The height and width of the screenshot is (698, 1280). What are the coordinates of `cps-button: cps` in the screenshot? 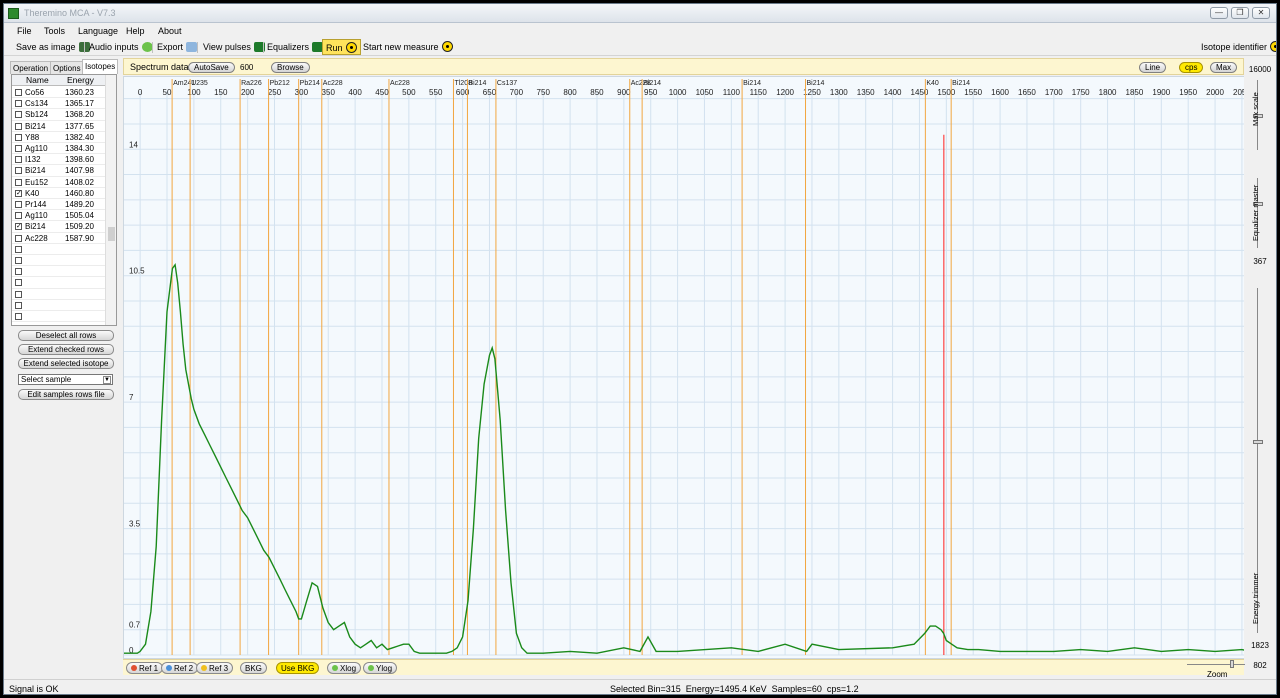 It's located at (1191, 67).